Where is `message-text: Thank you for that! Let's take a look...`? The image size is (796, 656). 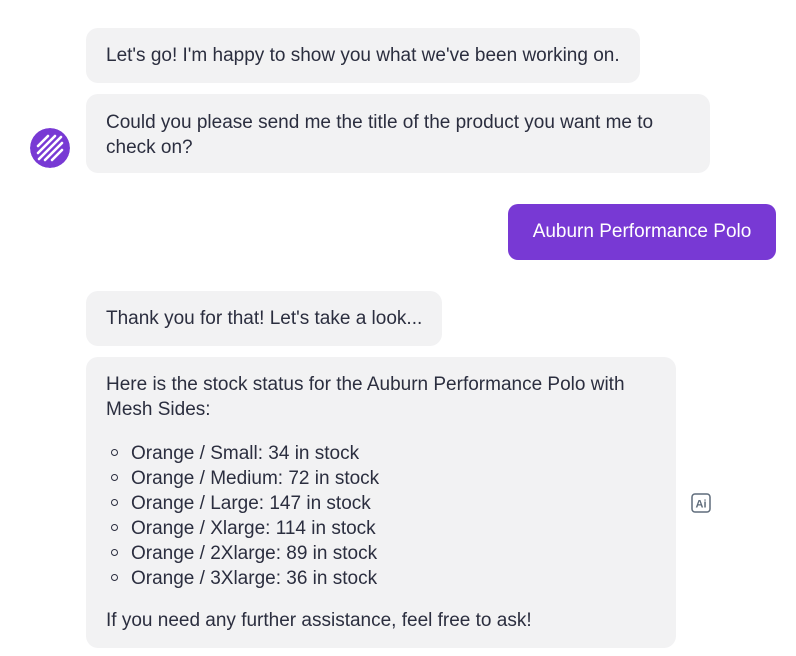
message-text: Thank you for that! Let's take a look... is located at coordinates (264, 318).